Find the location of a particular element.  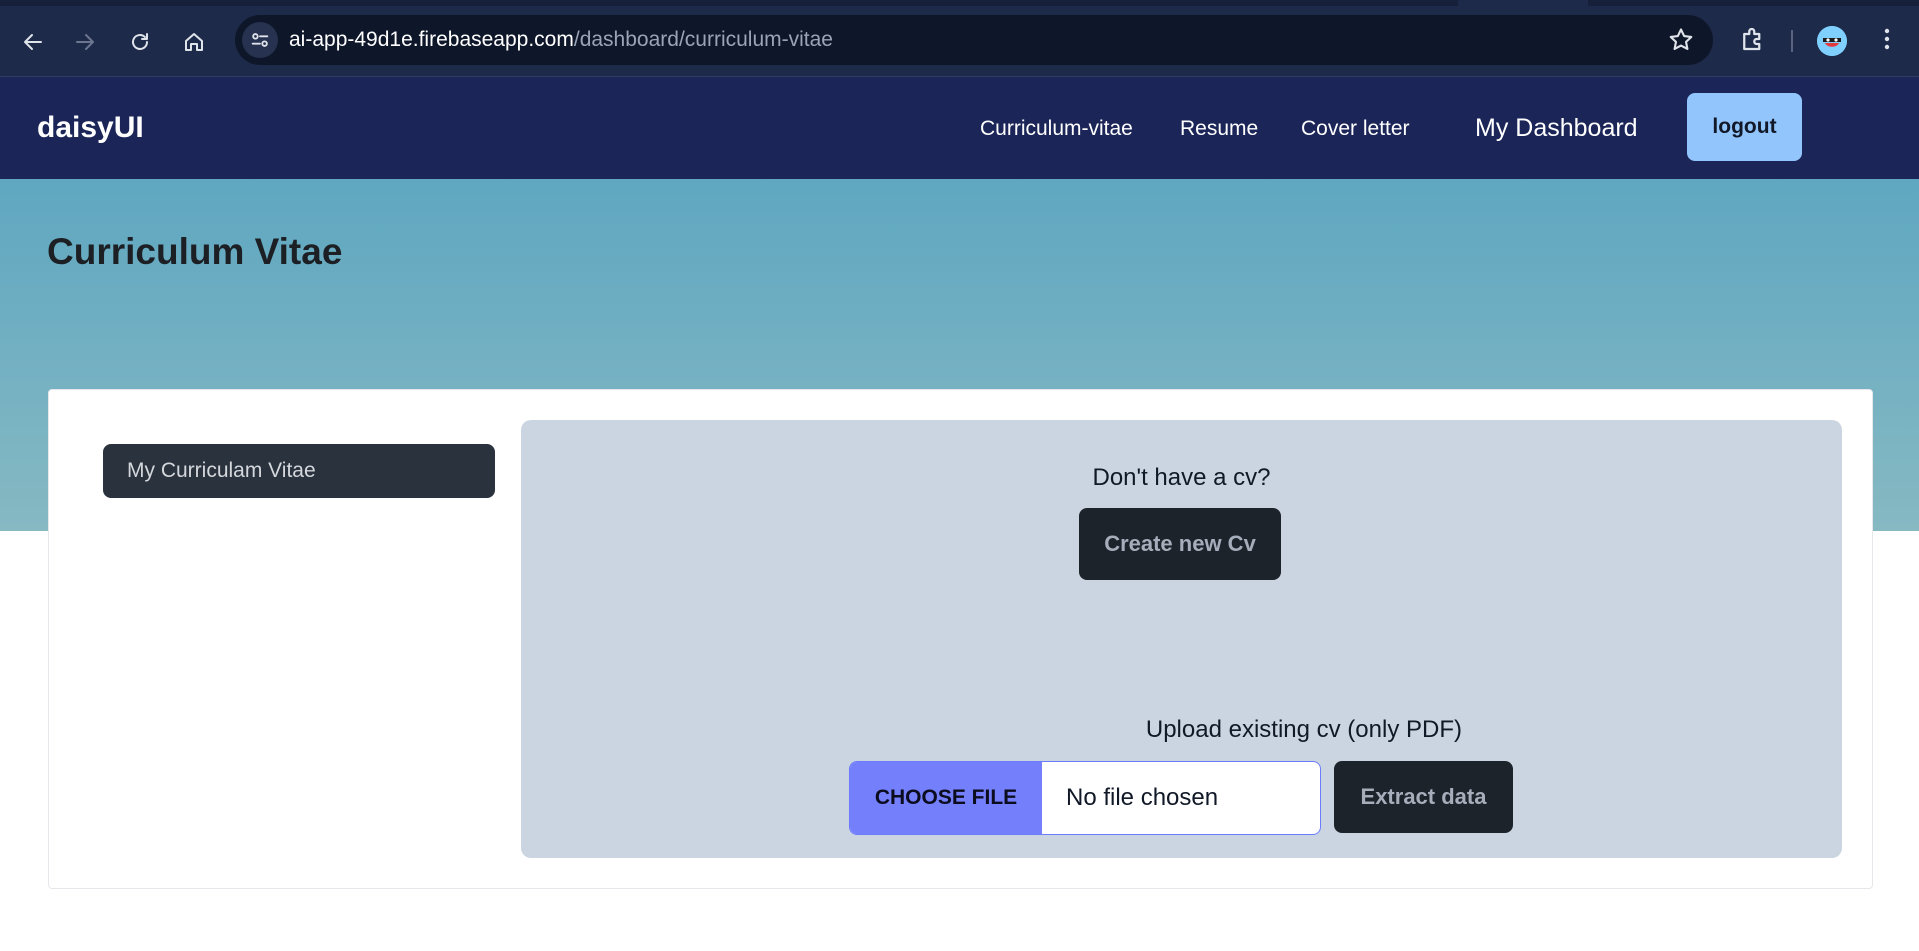

file-status-text: No file chosen is located at coordinates (1142, 797).